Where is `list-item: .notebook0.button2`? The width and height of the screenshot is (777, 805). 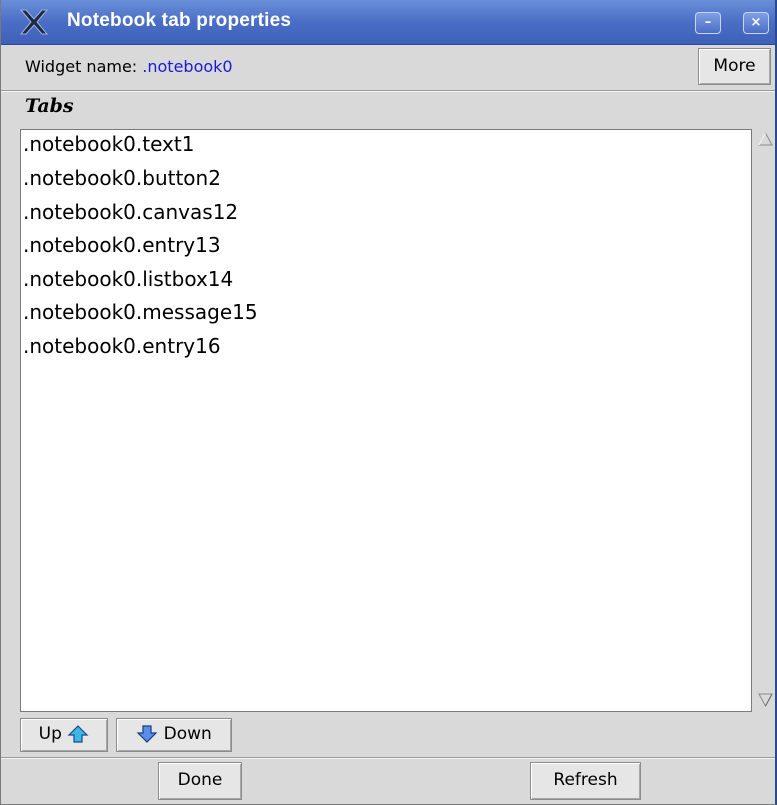
list-item: .notebook0.button2 is located at coordinates (122, 183).